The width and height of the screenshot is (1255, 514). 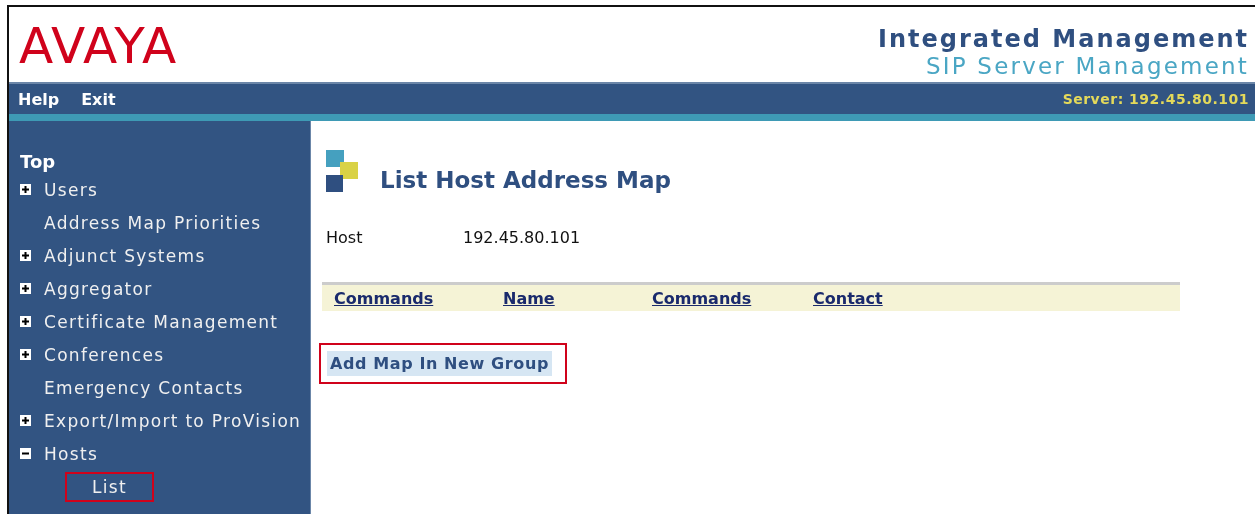 What do you see at coordinates (529, 298) in the screenshot?
I see `column-header: Name` at bounding box center [529, 298].